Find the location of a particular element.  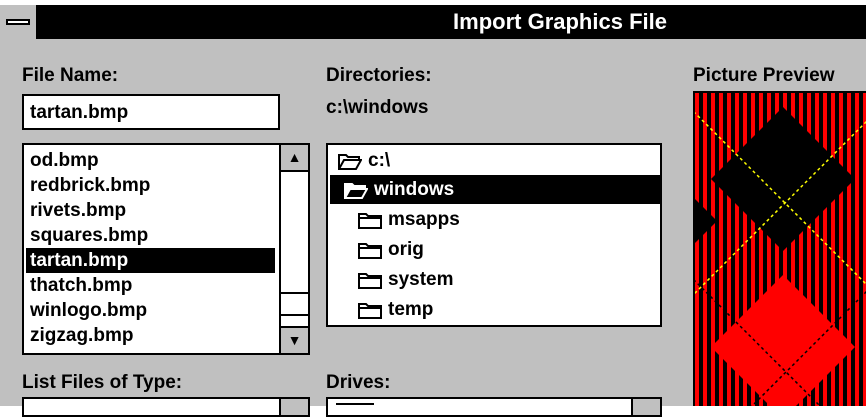

file-type-dropdown is located at coordinates (166, 407).